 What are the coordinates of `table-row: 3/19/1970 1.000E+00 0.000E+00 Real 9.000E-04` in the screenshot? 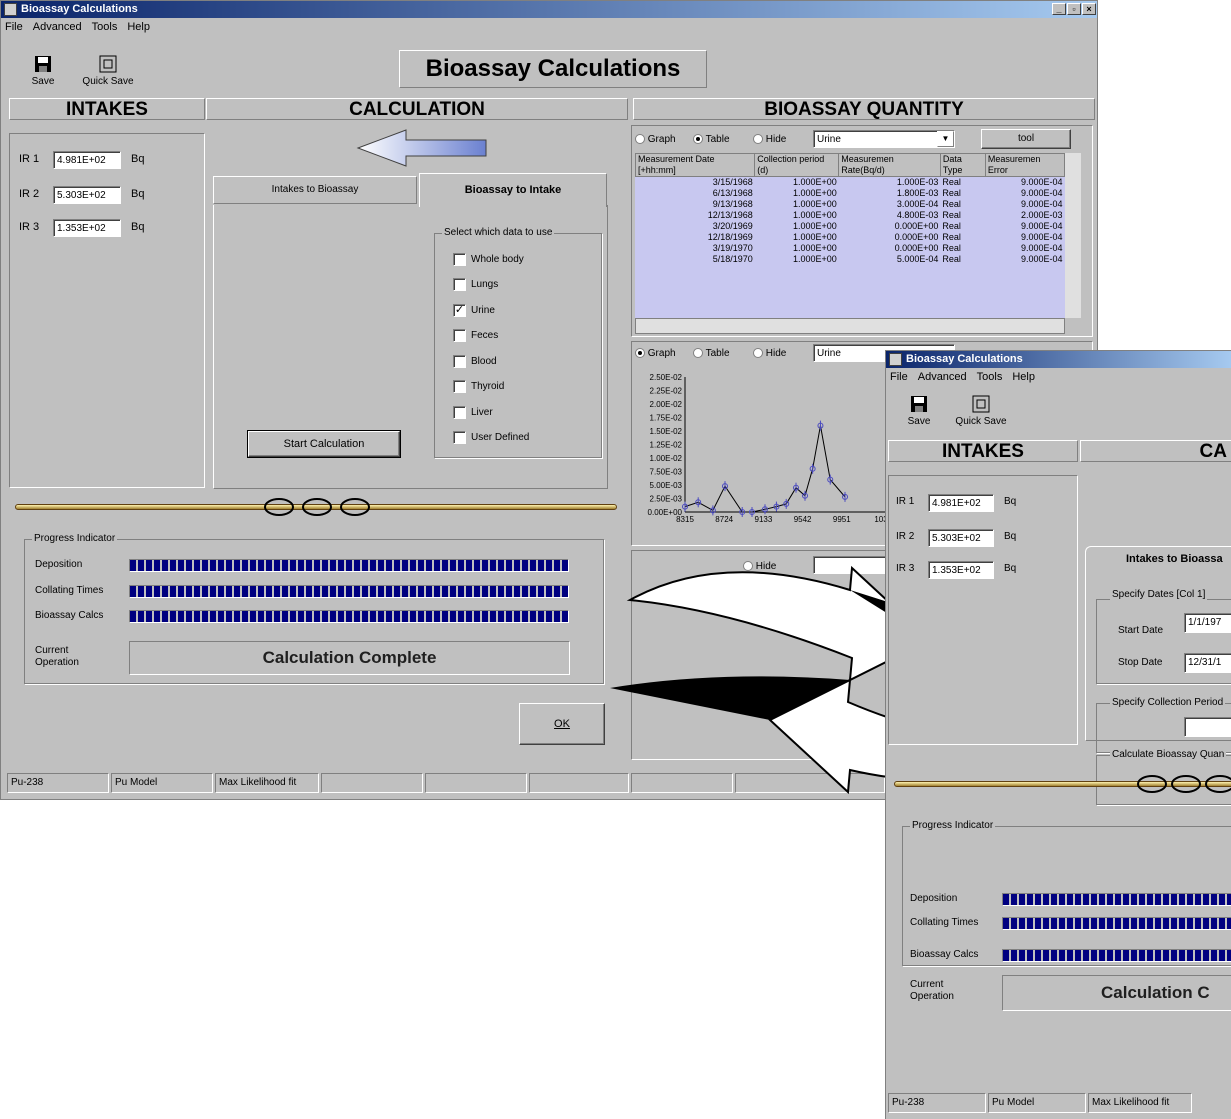 It's located at (850, 248).